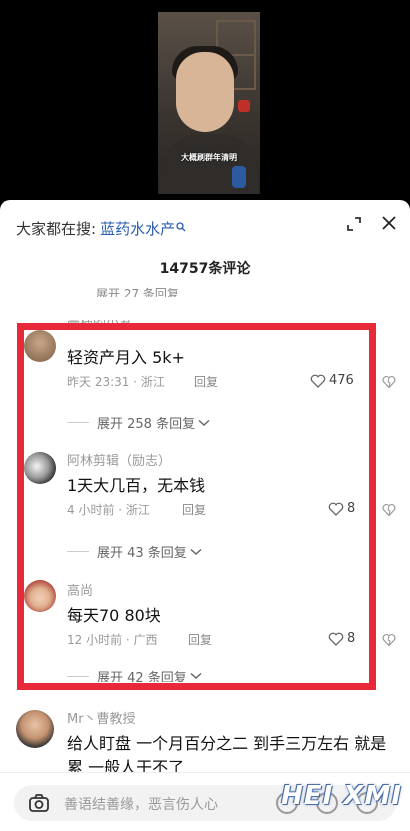  I want to click on decor-phone, so click(239, 177).